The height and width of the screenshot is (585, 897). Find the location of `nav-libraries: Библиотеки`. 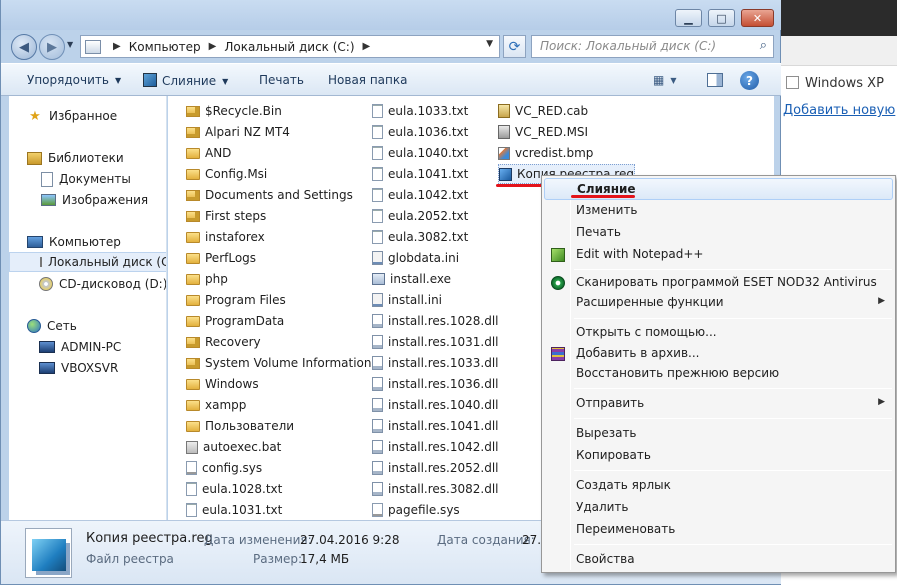

nav-libraries: Библиотеки is located at coordinates (75, 158).